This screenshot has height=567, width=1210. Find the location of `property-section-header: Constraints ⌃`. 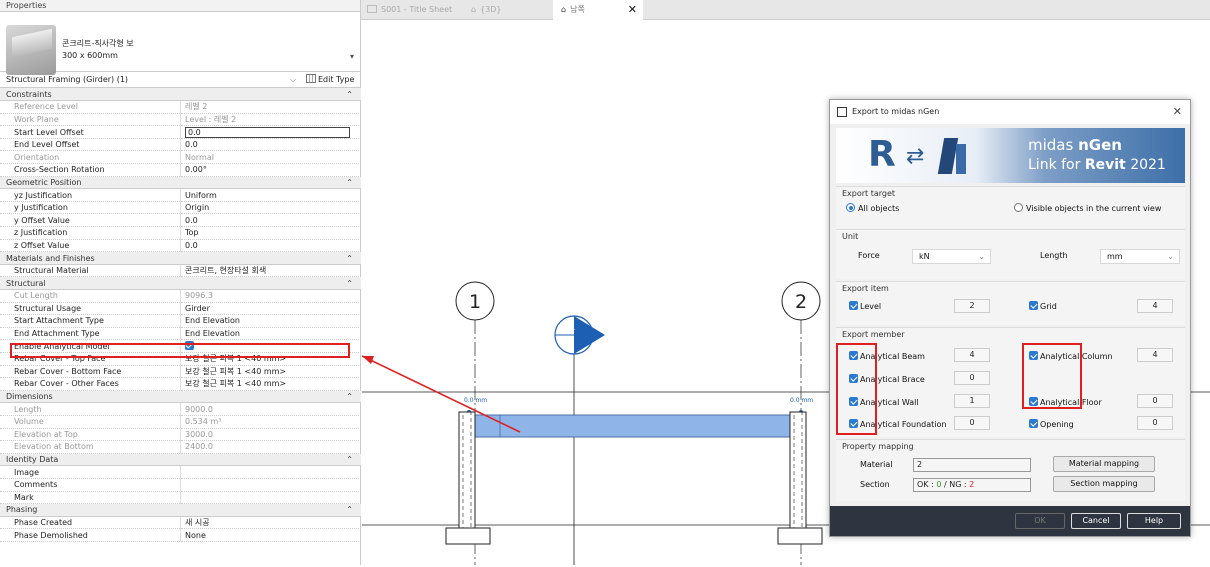

property-section-header: Constraints ⌃ is located at coordinates (180, 95).